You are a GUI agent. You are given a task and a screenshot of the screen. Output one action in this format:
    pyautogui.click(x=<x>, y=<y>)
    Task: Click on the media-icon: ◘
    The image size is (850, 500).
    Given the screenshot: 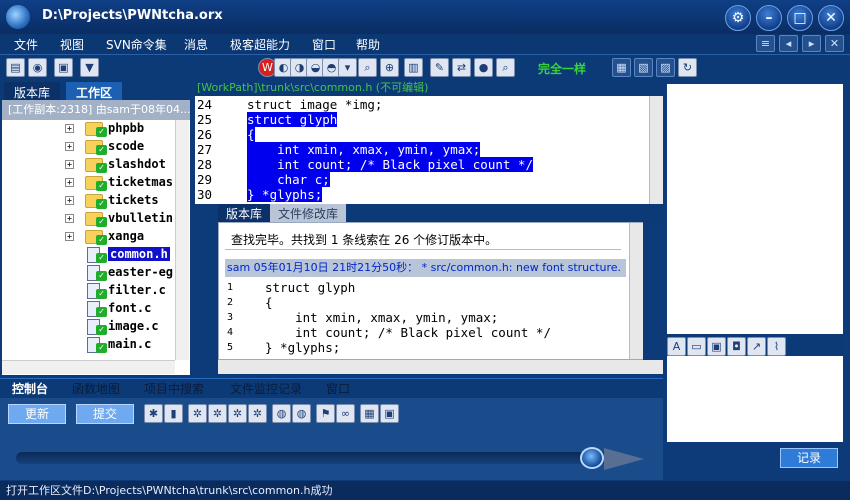 What is the action you would take?
    pyautogui.click(x=736, y=346)
    